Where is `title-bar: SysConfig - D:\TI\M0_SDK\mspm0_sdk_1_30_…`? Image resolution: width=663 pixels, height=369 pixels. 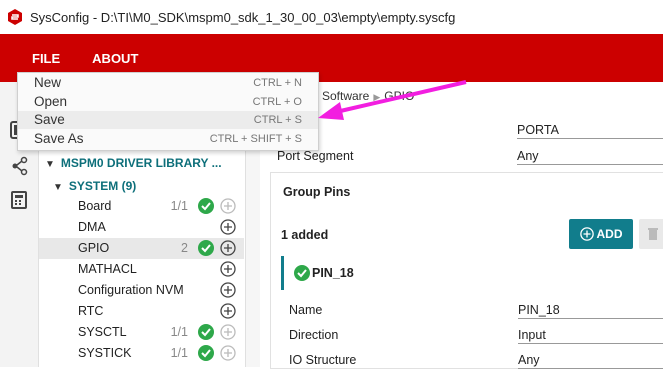 title-bar: SysConfig - D:\TI\M0_SDK\mspm0_sdk_1_30_… is located at coordinates (331, 17).